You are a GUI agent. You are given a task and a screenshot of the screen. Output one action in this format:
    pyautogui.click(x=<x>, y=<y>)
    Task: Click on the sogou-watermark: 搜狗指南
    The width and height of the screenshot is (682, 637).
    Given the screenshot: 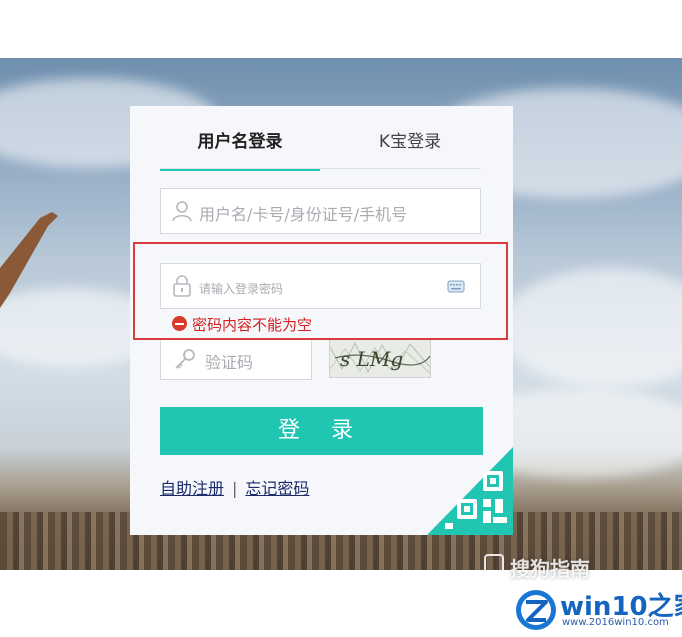 What is the action you would take?
    pyautogui.click(x=537, y=567)
    